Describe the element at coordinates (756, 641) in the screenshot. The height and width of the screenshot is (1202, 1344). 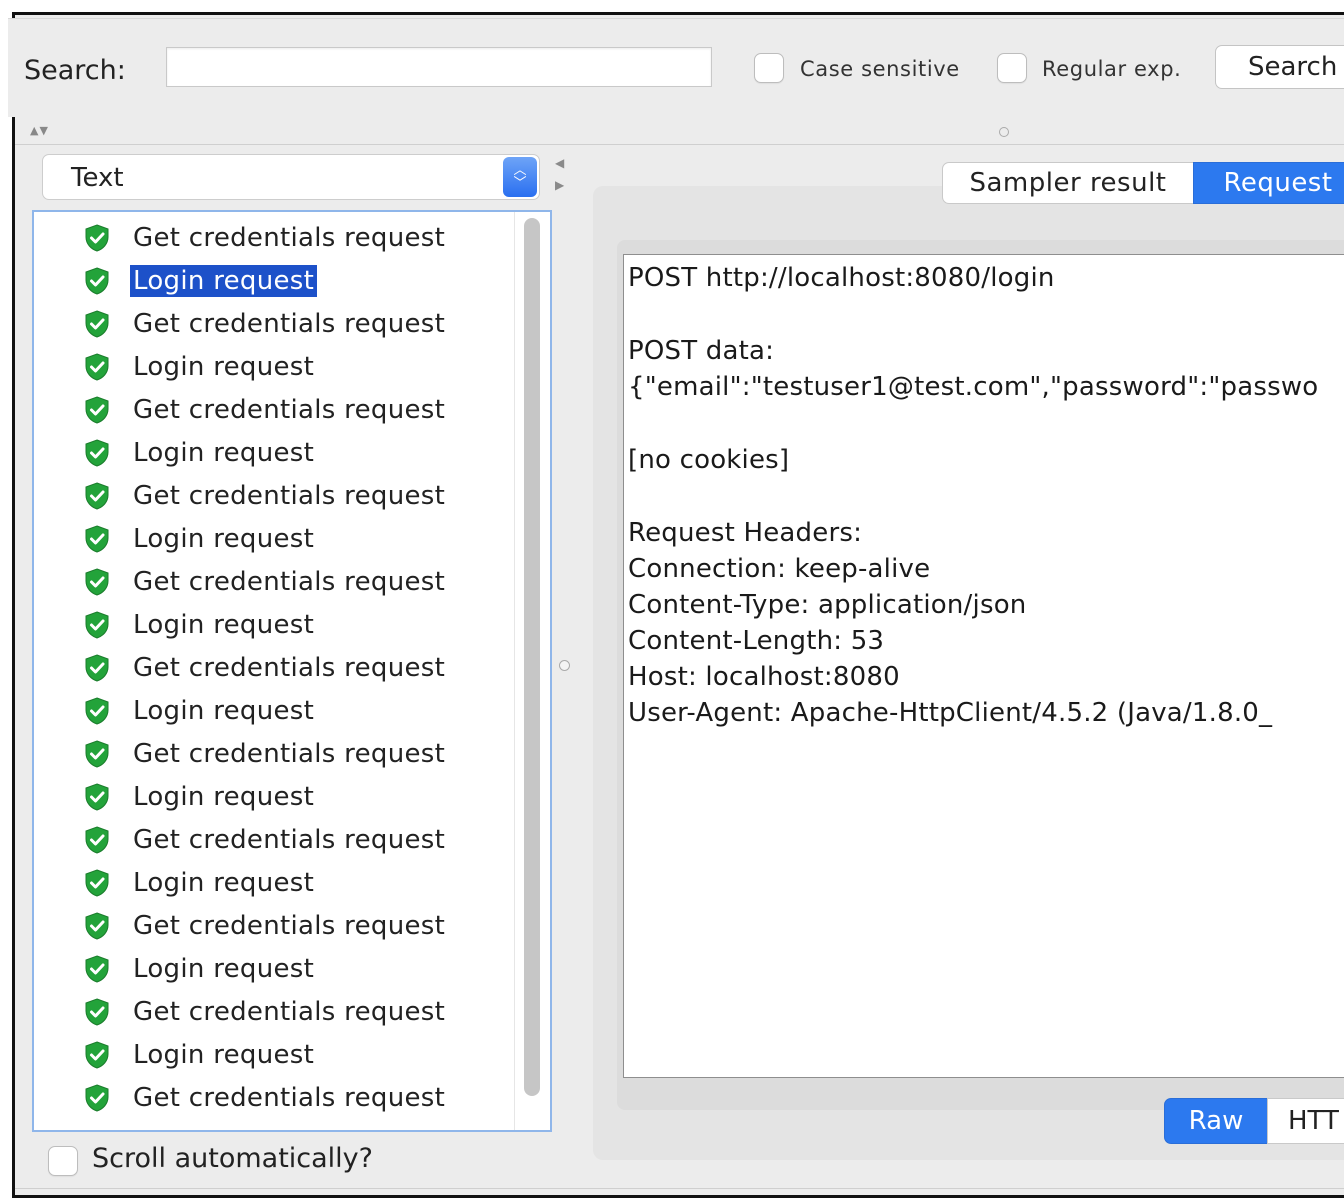
I see `request-text-line: Content-Length: 53` at that location.